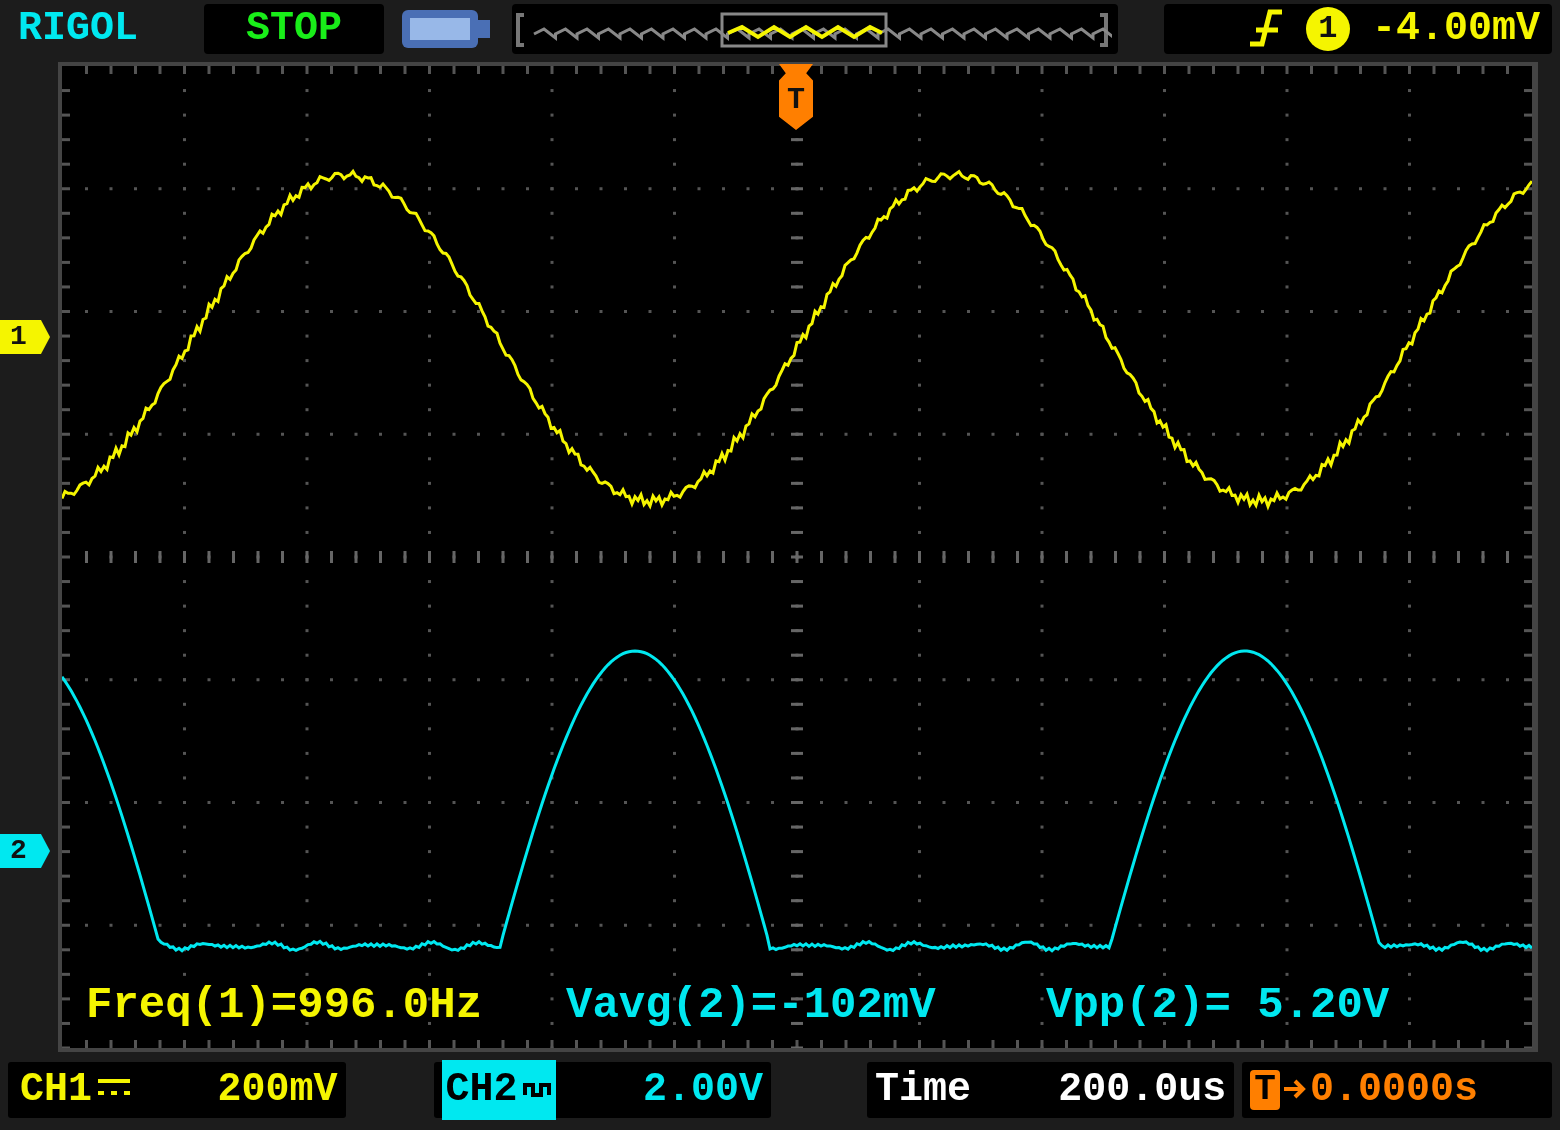 Image resolution: width=1560 pixels, height=1130 pixels. What do you see at coordinates (498, 1090) in the screenshot?
I see `channel-label: CH2` at bounding box center [498, 1090].